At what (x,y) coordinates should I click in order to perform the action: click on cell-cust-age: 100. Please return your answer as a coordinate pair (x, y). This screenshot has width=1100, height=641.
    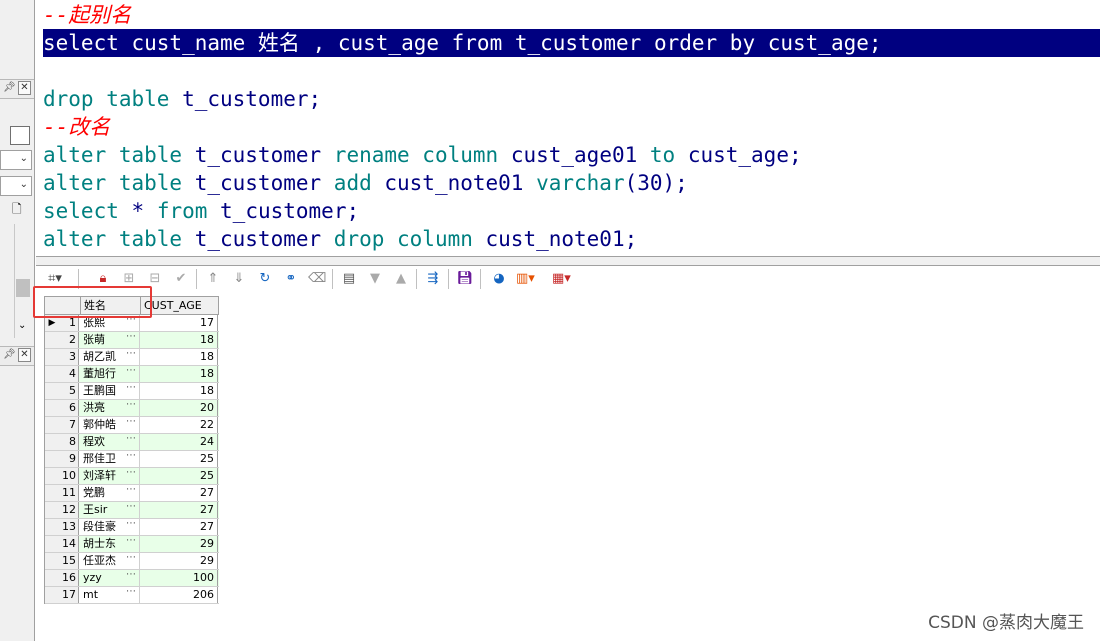
    Looking at the image, I should click on (179, 578).